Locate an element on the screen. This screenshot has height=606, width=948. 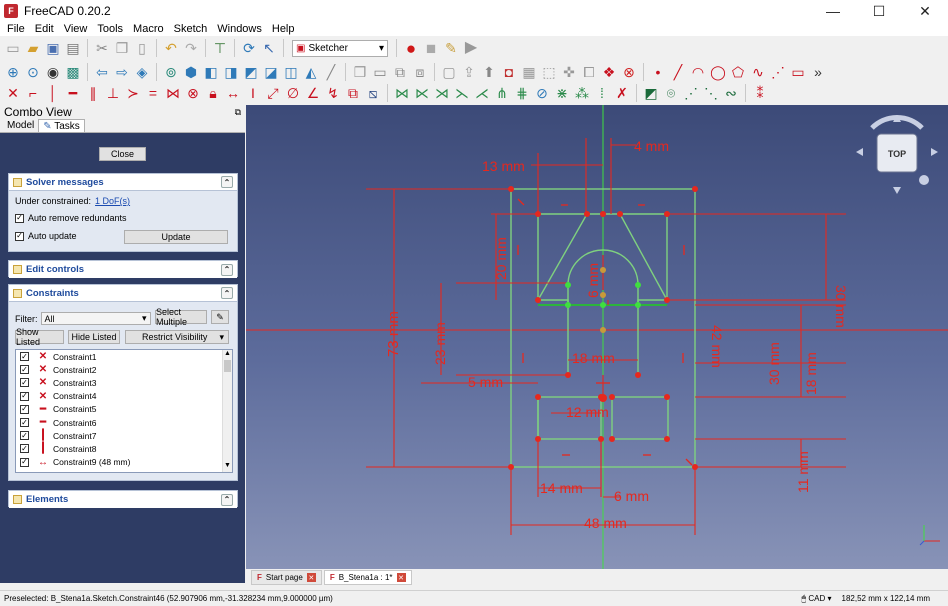
auto-remove-redundants-checkbox: ✓ Auto remove redundants is located at coordinates (71, 218).